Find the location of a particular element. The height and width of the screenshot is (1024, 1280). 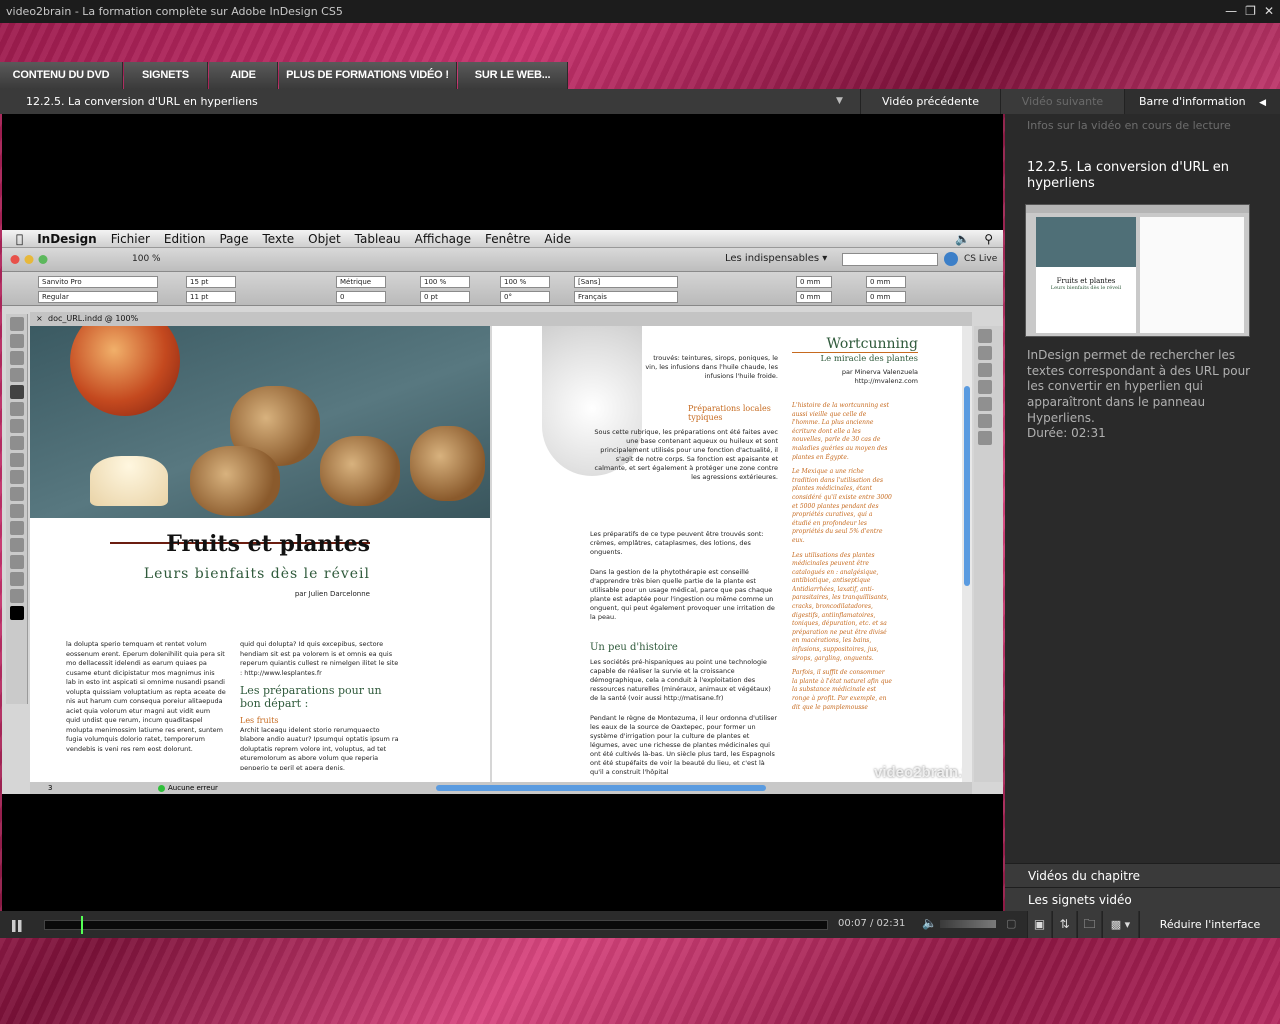

restore-icon: ❐ is located at coordinates (1250, 11).